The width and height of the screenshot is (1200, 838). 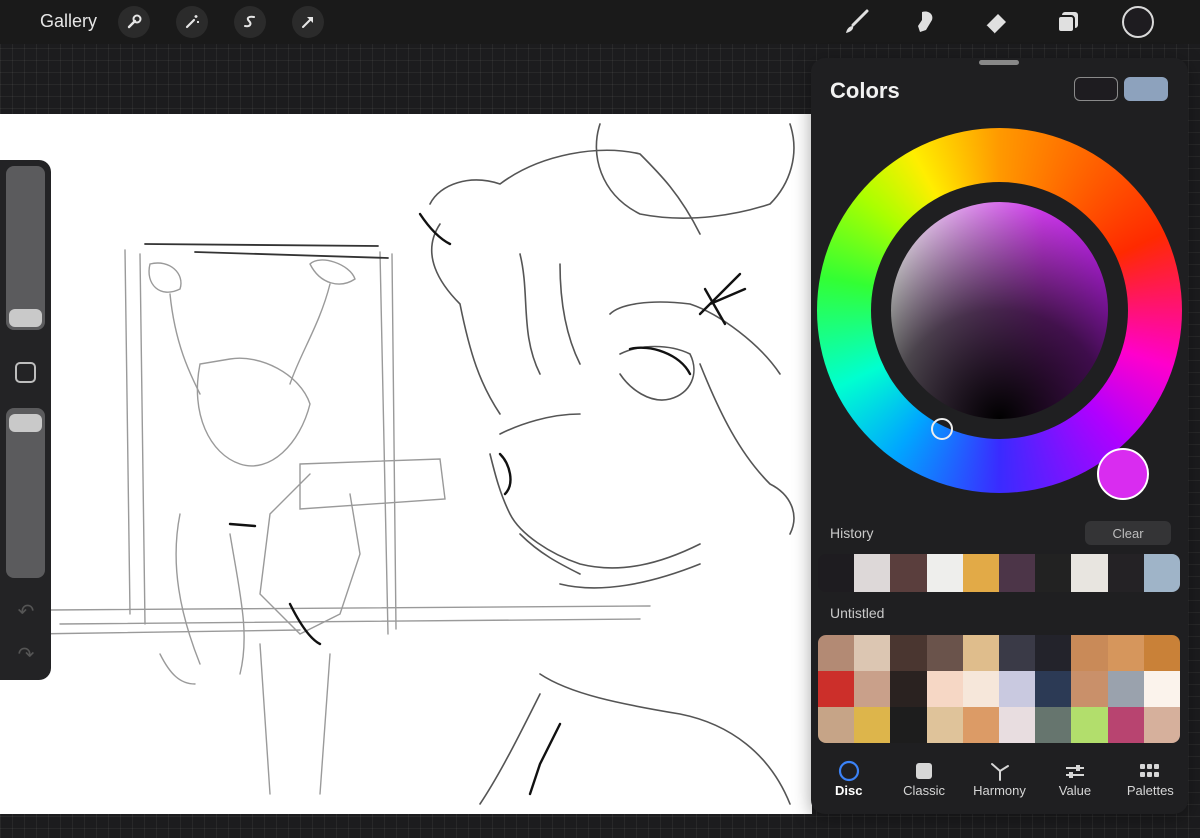 What do you see at coordinates (849, 771) in the screenshot?
I see `disc-icon` at bounding box center [849, 771].